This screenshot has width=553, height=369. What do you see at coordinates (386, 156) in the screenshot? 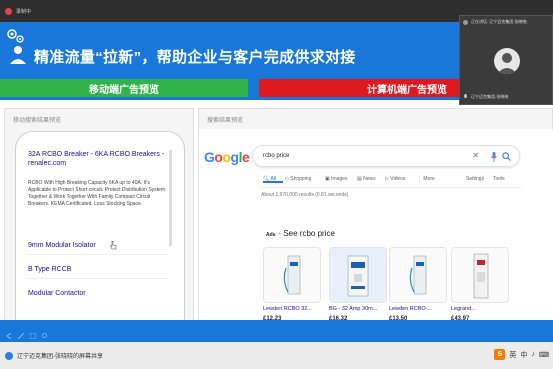
I see `search-box: rcbo price ✕` at bounding box center [386, 156].